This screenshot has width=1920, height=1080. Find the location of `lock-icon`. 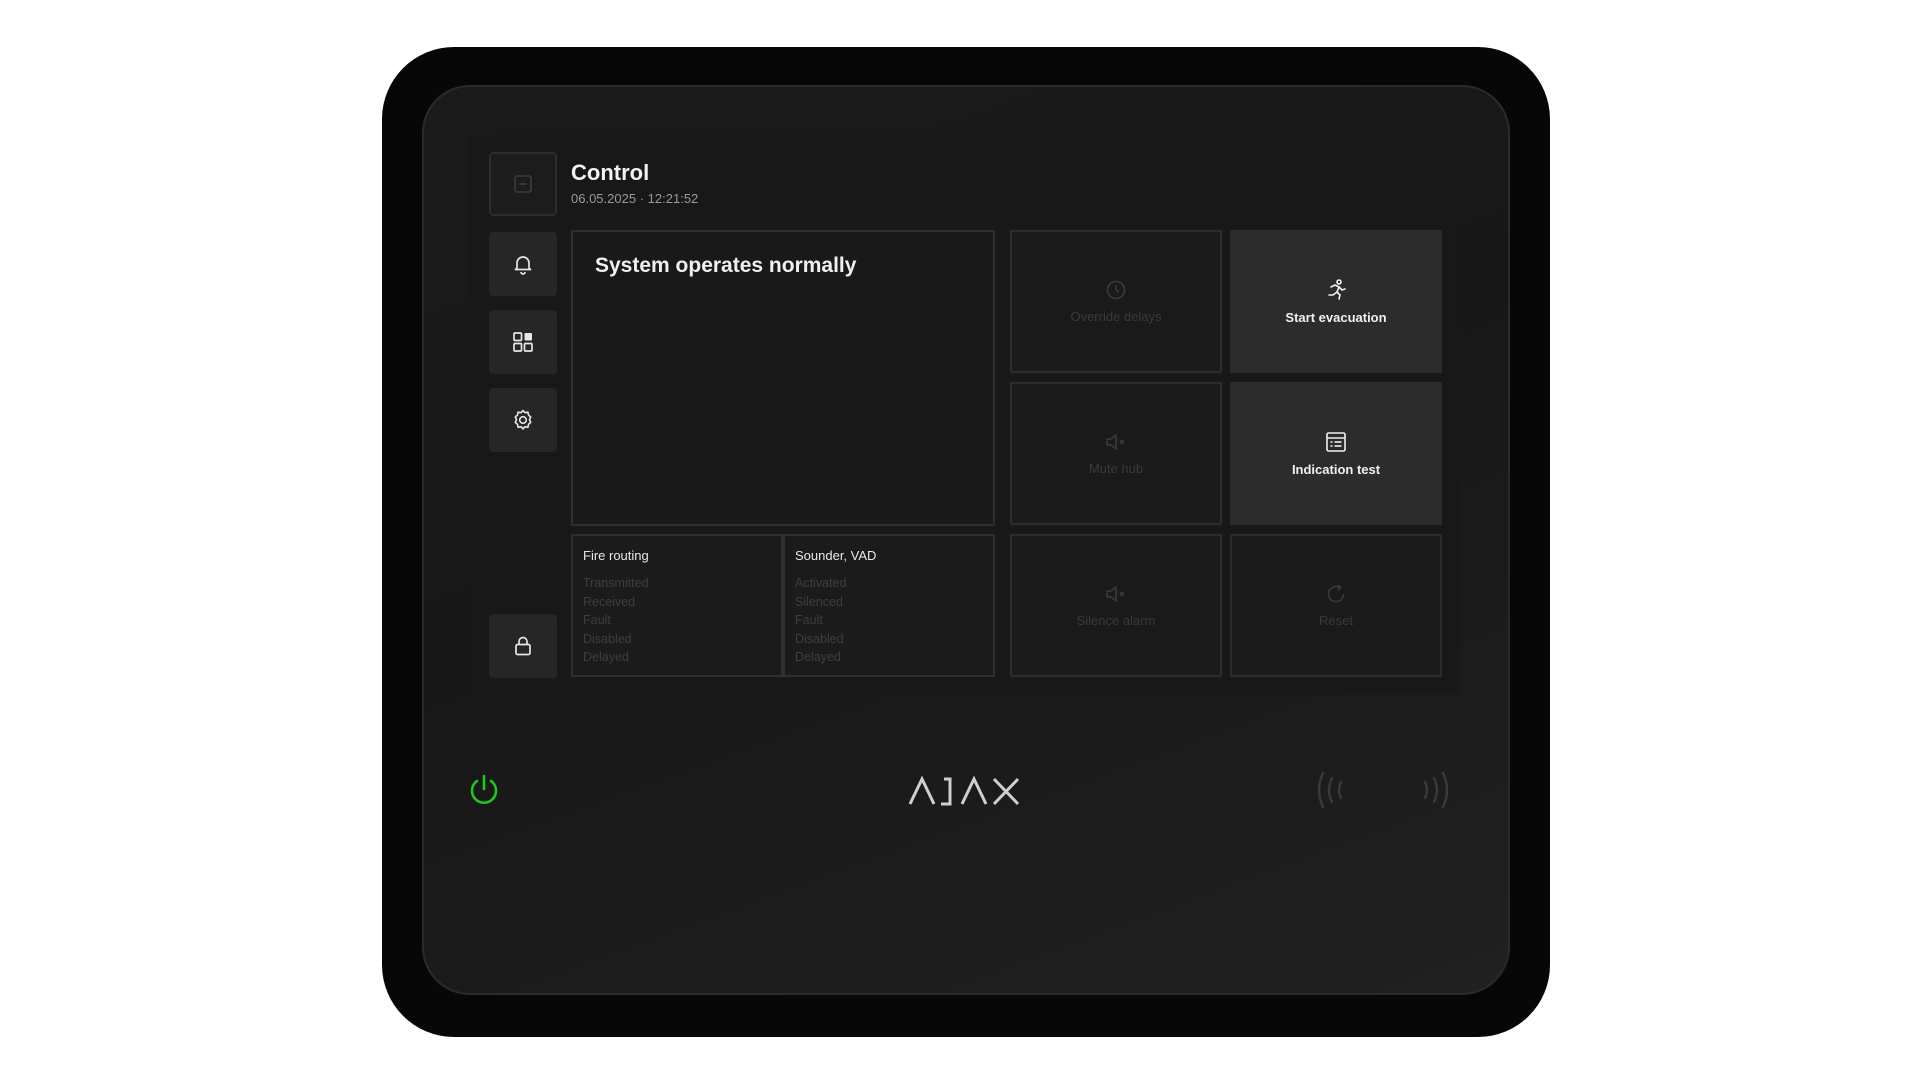

lock-icon is located at coordinates (523, 646).